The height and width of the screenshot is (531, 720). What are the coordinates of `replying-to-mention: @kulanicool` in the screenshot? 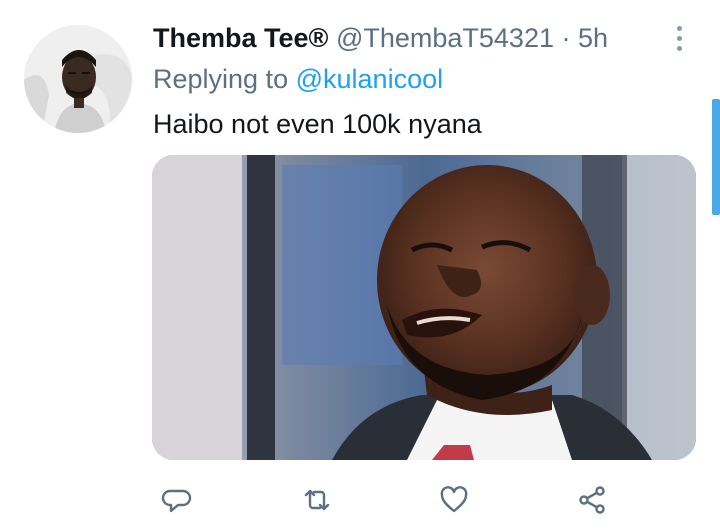 It's located at (370, 79).